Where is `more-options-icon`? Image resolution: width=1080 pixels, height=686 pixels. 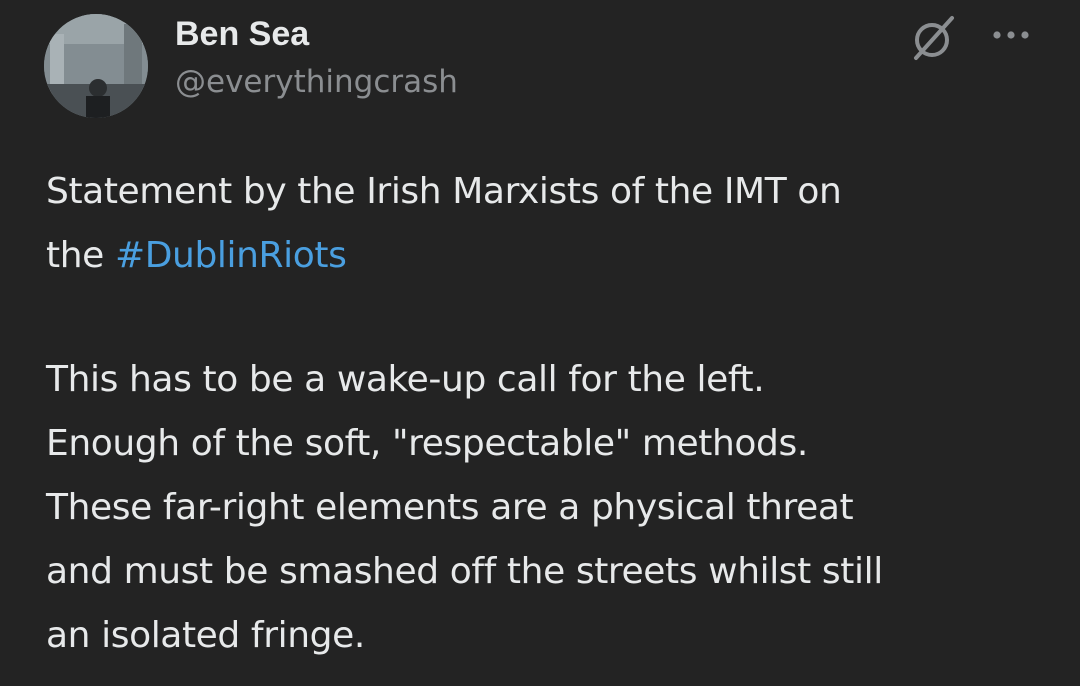
more-options-icon is located at coordinates (1011, 35).